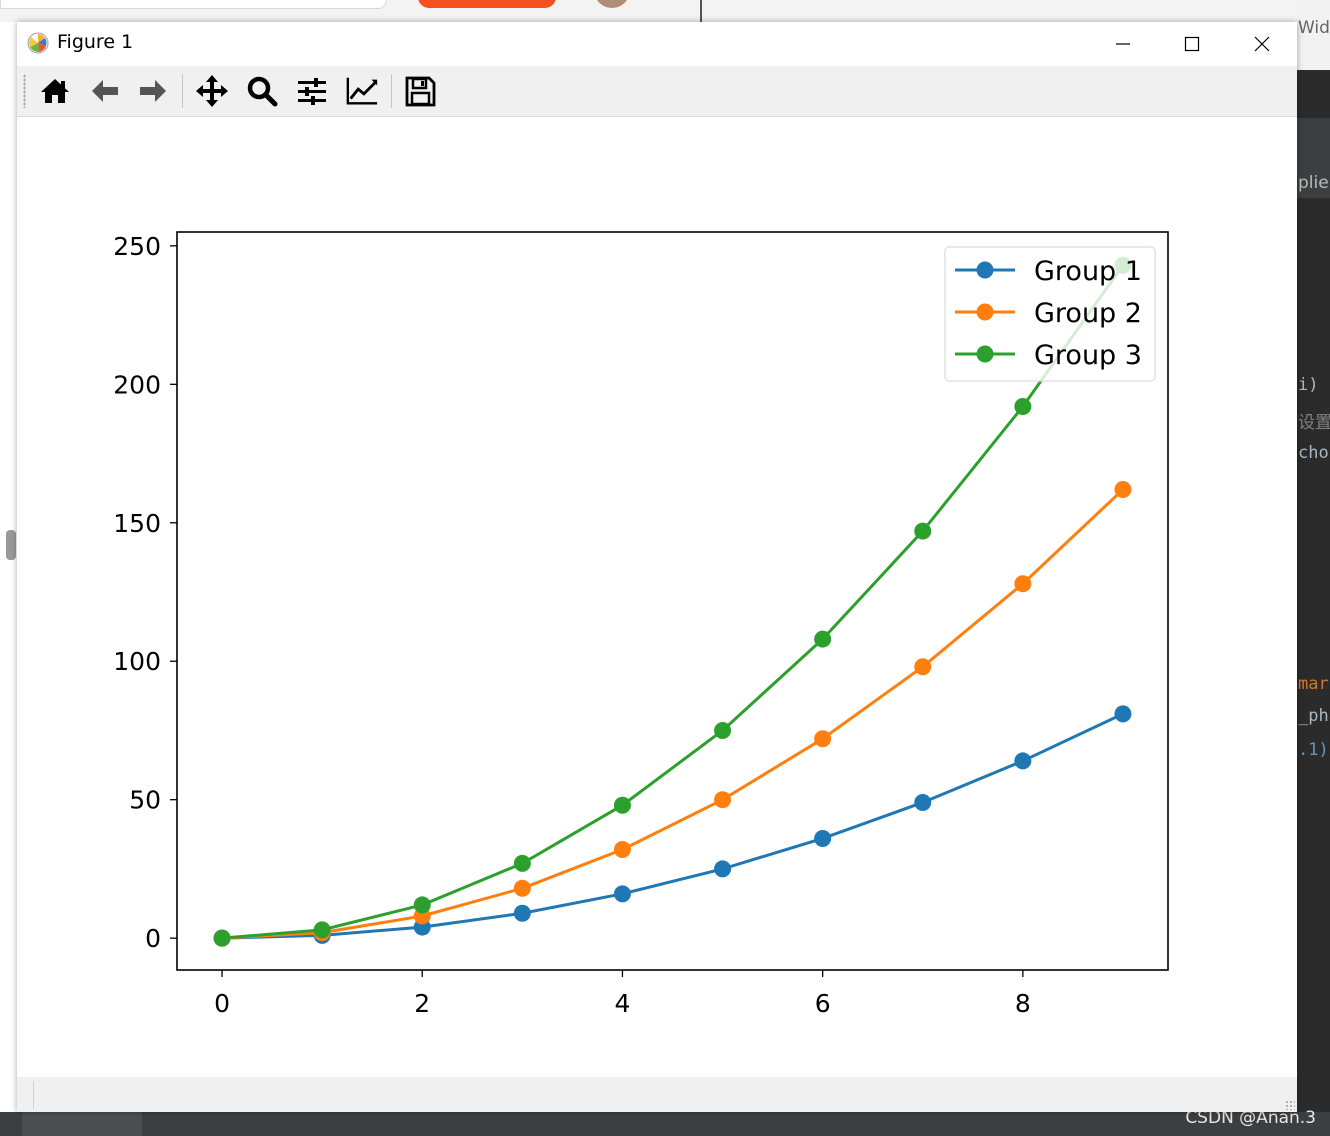 The height and width of the screenshot is (1136, 1330). Describe the element at coordinates (82, 1124) in the screenshot. I see `background-ide-tools` at that location.